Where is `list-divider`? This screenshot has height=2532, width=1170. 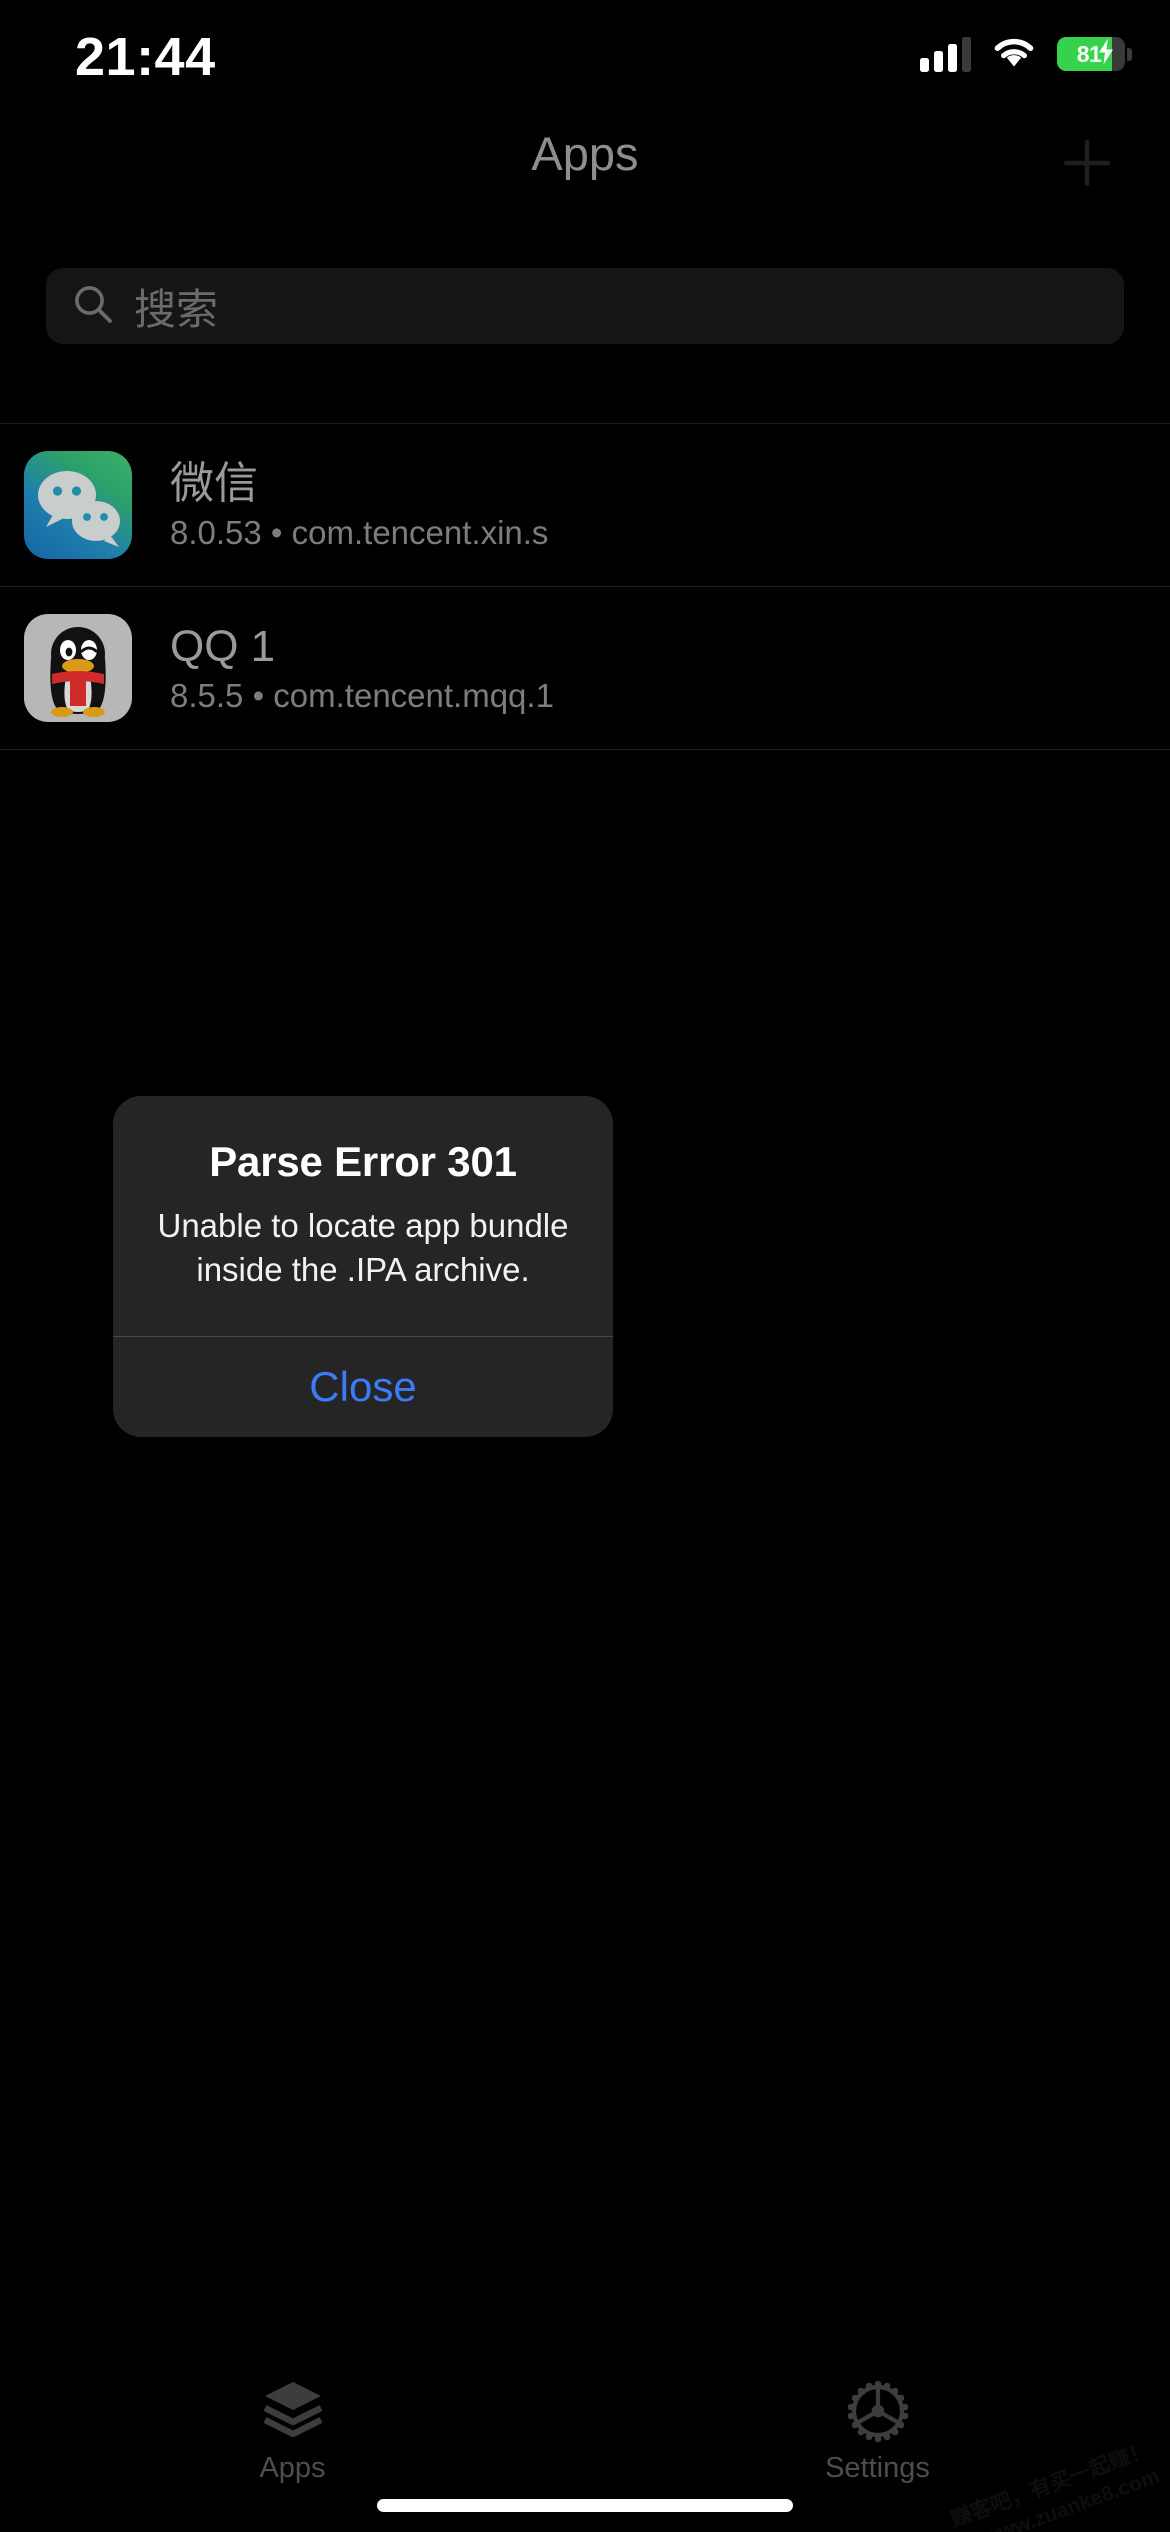
list-divider is located at coordinates (585, 749).